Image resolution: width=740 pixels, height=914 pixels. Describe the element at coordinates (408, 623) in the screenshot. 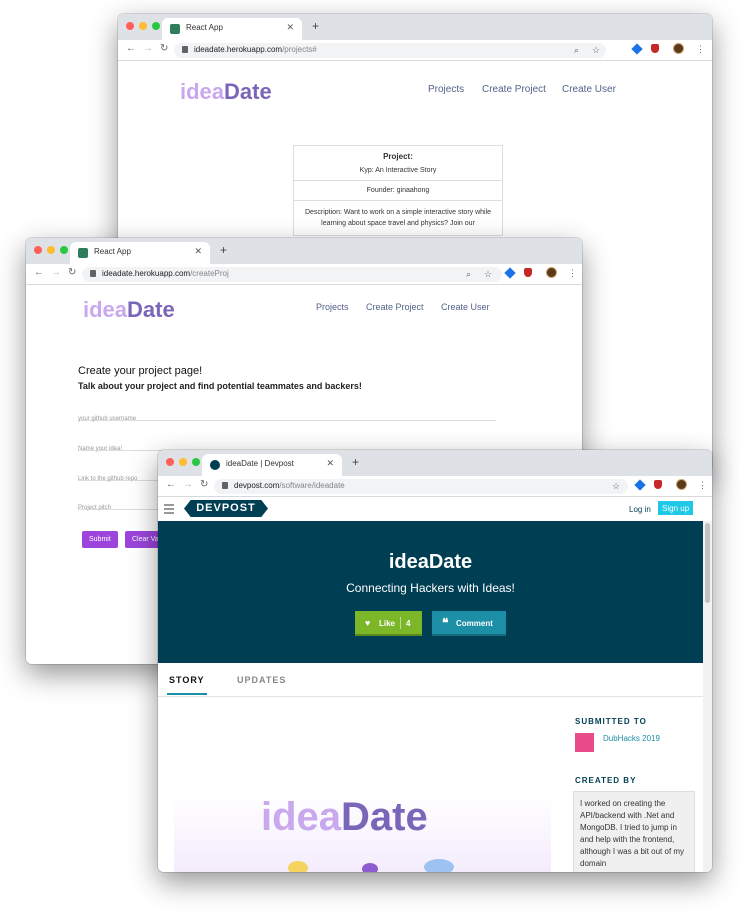

I see `like-count: 4` at that location.